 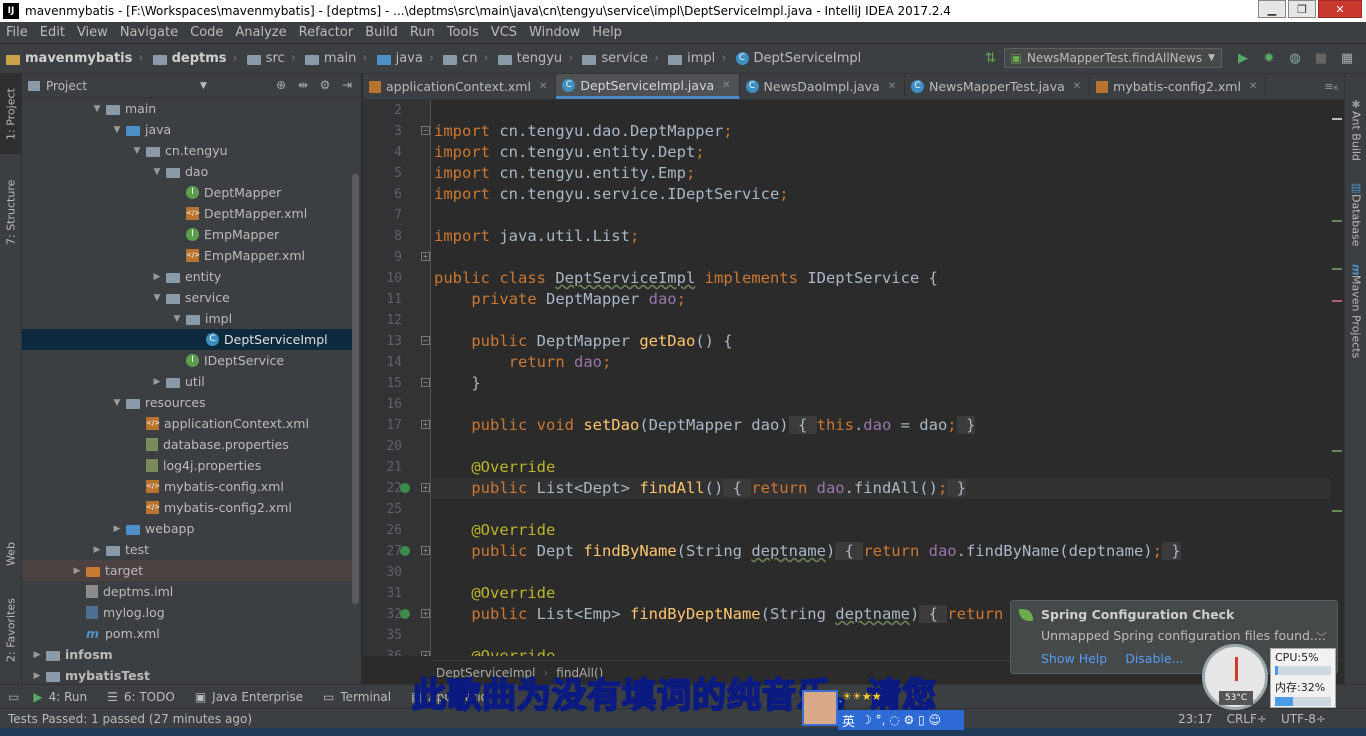 What do you see at coordinates (1337, 378) in the screenshot?
I see `editor-error-stripe` at bounding box center [1337, 378].